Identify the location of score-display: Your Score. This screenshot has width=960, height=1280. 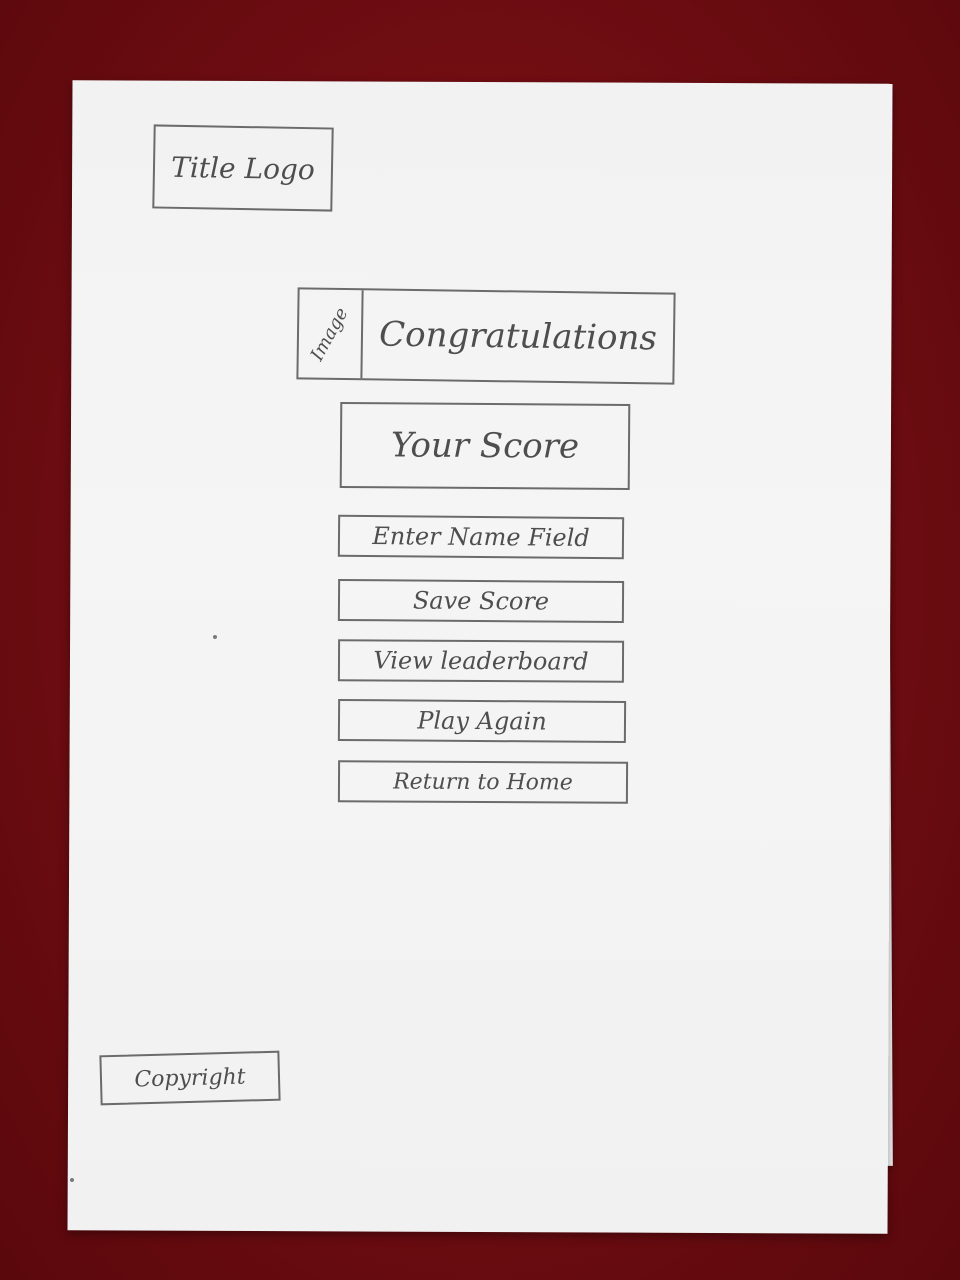
(485, 446).